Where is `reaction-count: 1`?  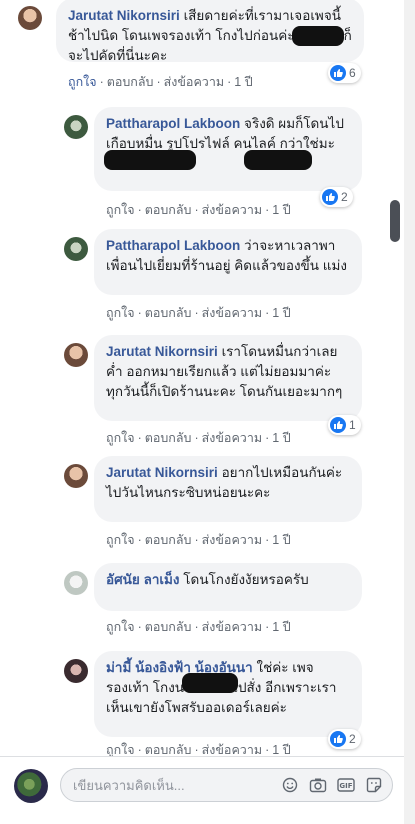
reaction-count: 1 is located at coordinates (344, 425).